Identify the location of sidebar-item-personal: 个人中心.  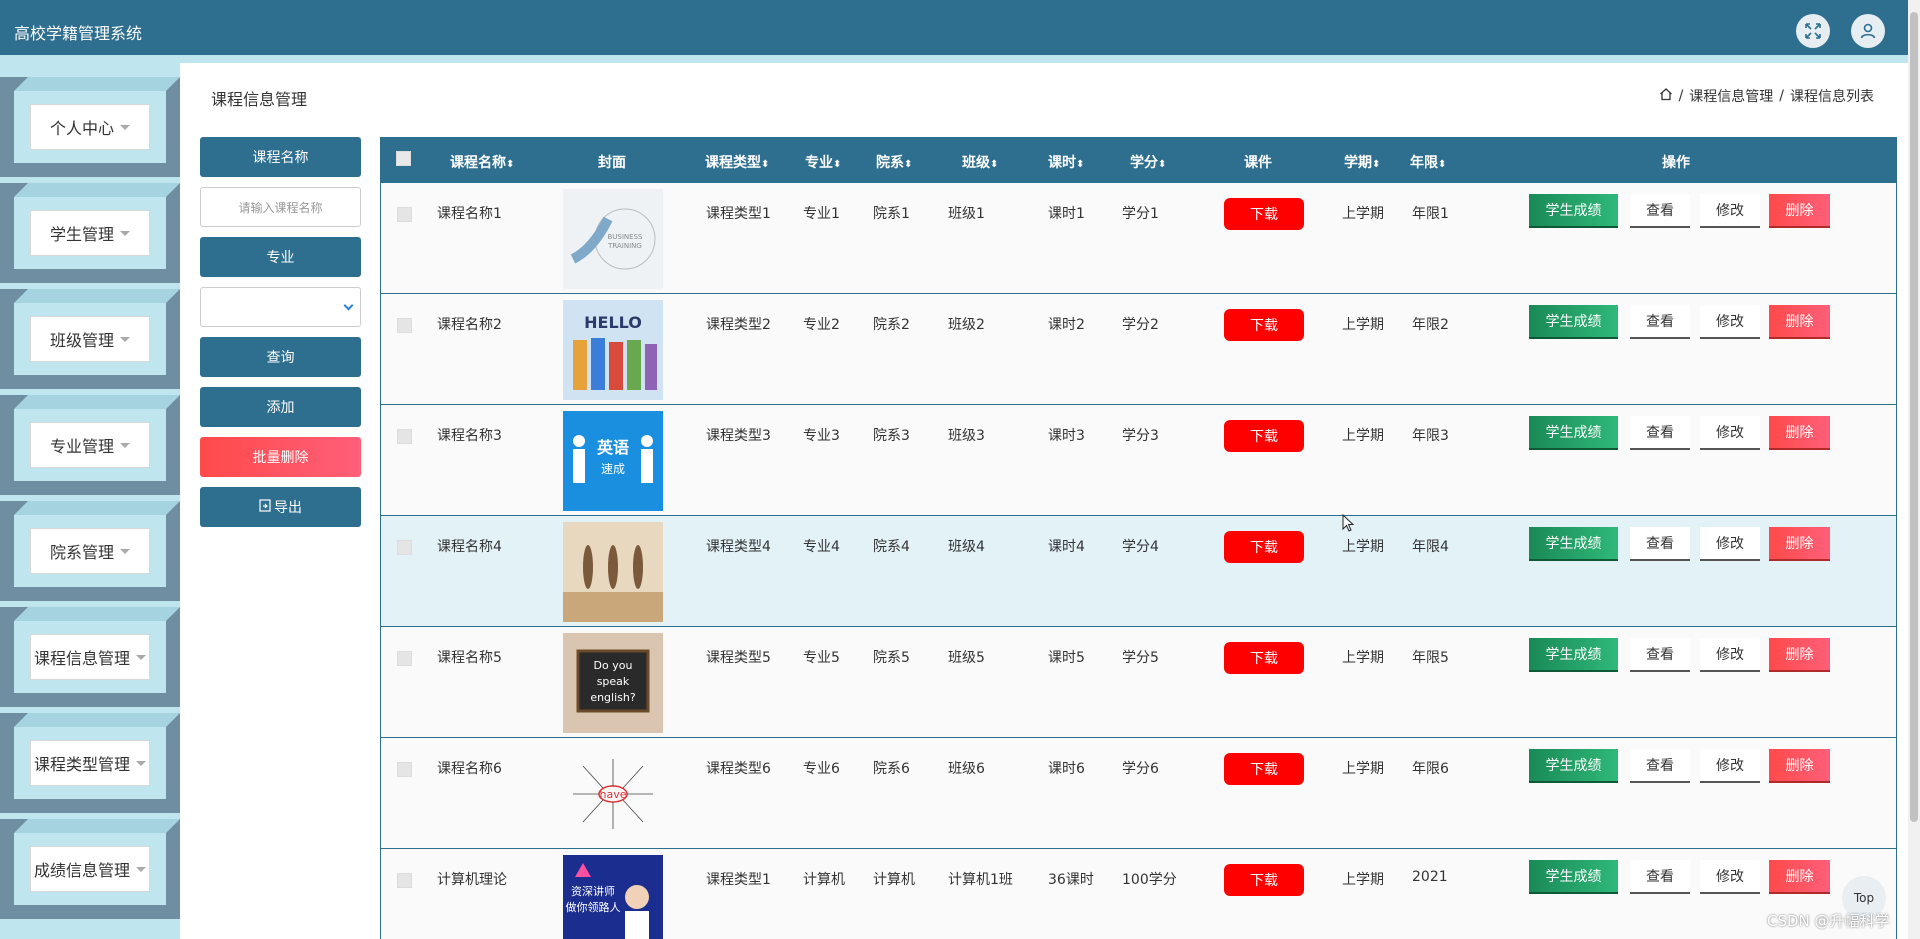
(90, 127).